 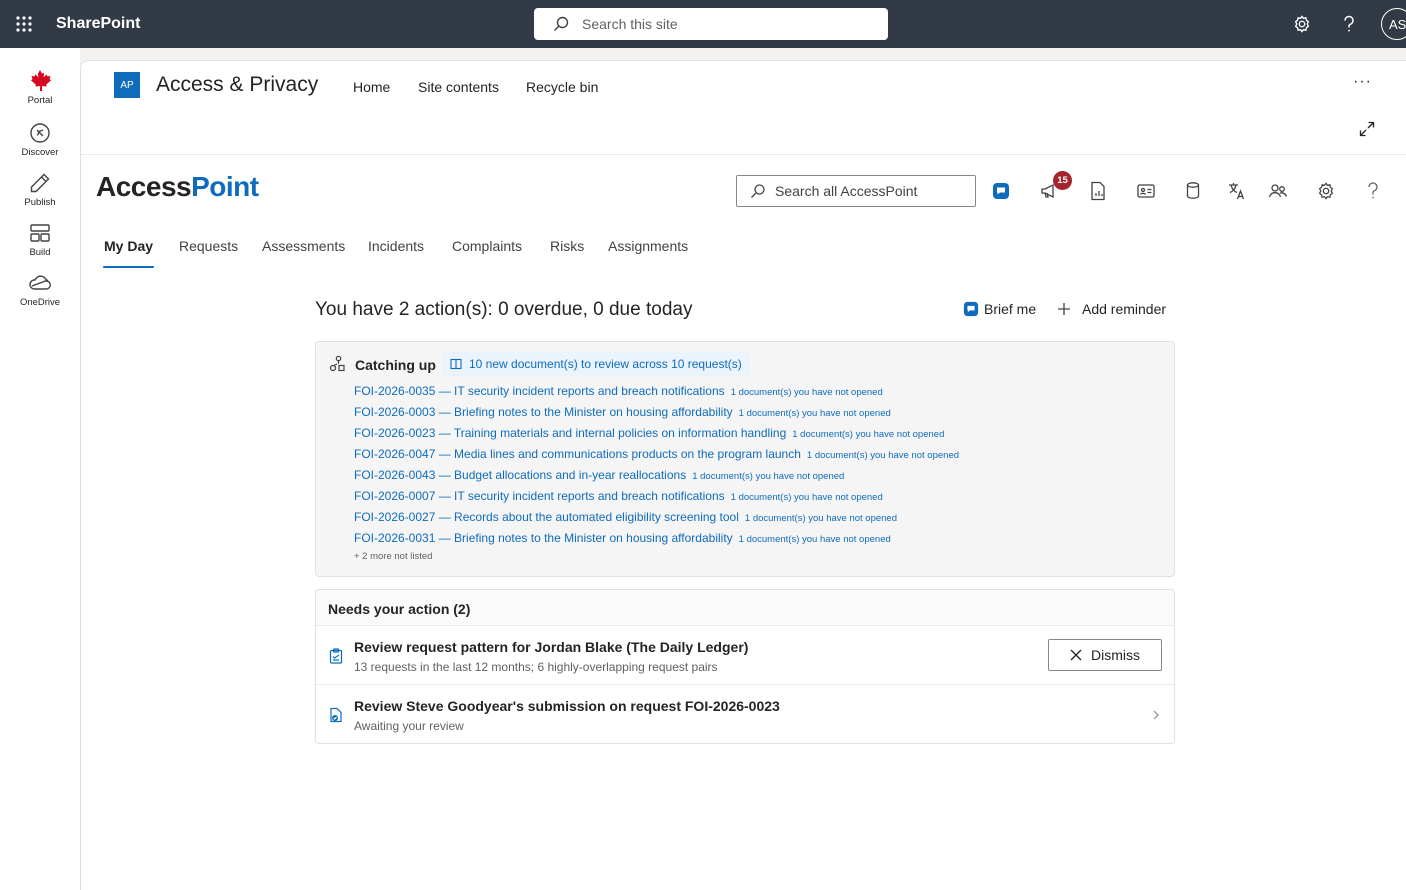 I want to click on dismiss-label: Dismiss, so click(x=1115, y=655).